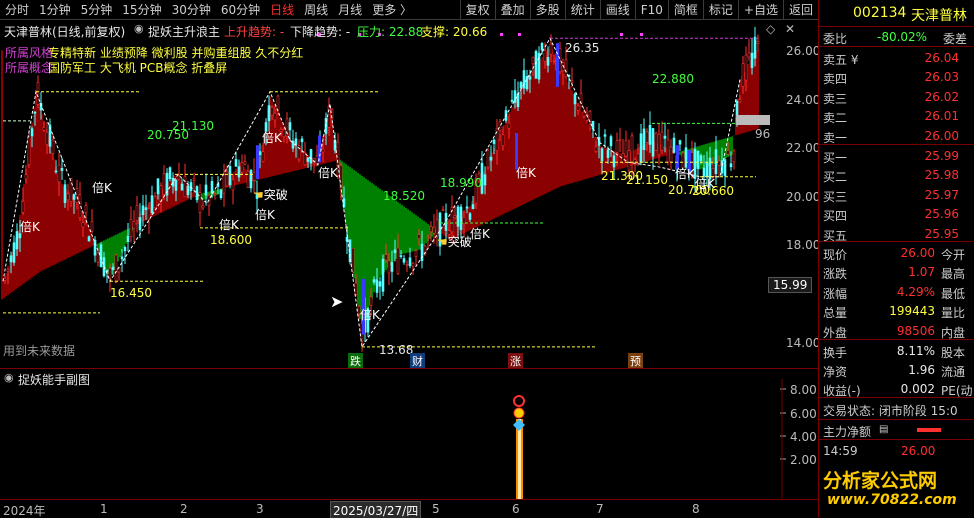 The width and height of the screenshot is (974, 518). Describe the element at coordinates (131, 293) in the screenshot. I see `level-label: 16.450` at that location.